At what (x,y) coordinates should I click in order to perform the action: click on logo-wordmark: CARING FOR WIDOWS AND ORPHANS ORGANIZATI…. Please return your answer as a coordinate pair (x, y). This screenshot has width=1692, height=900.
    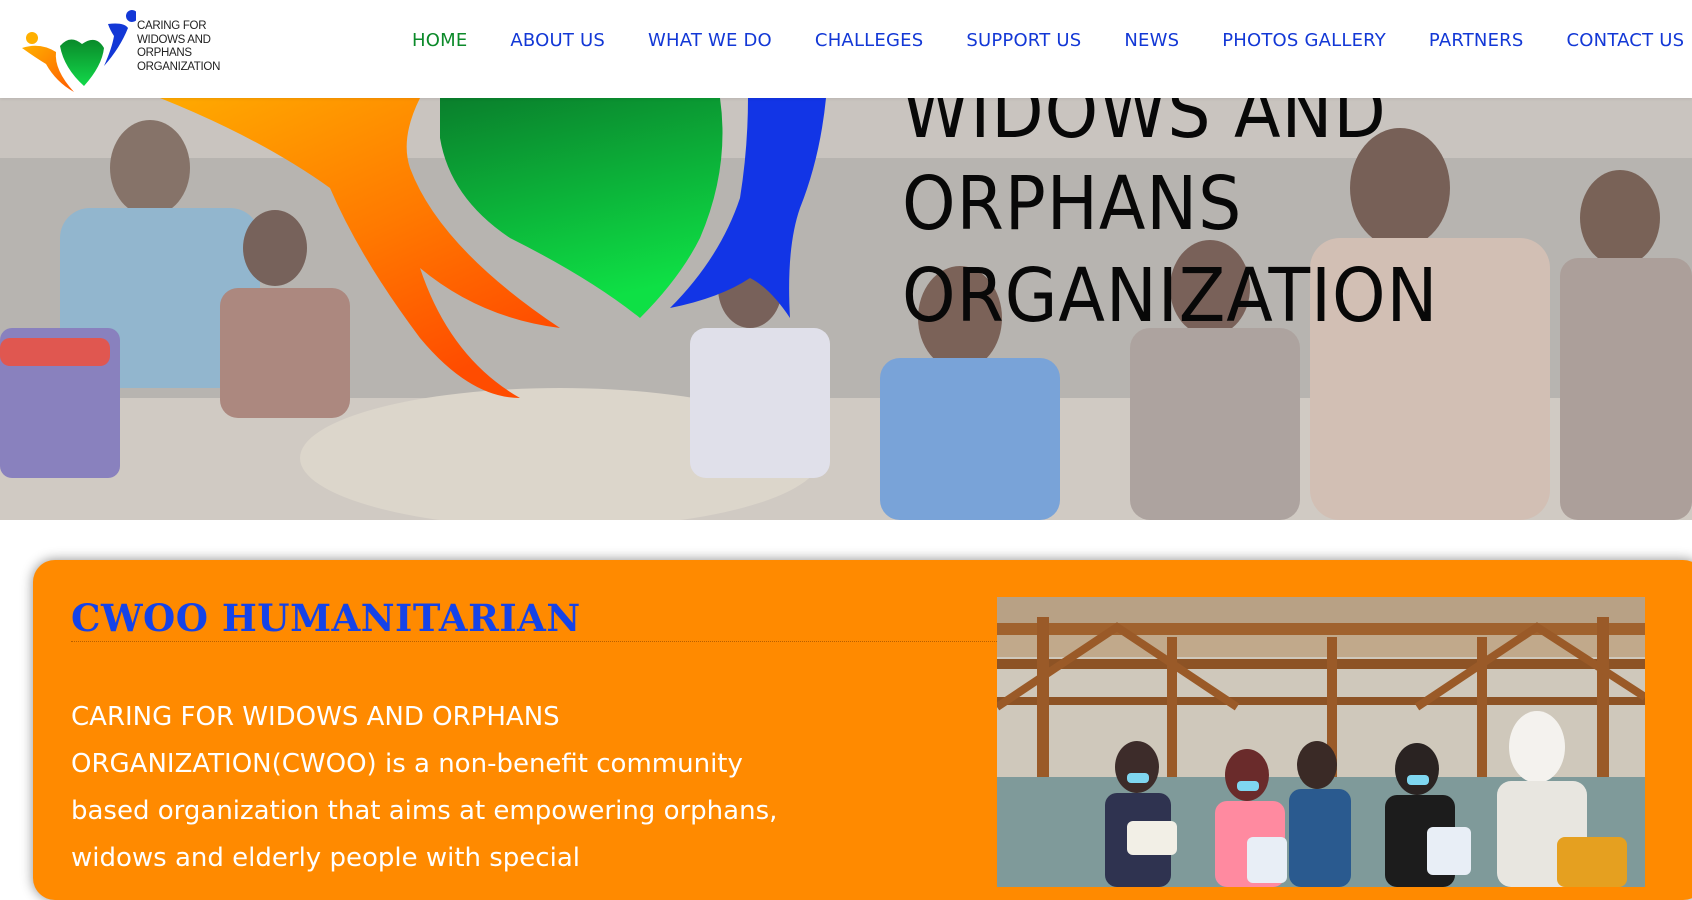
    Looking at the image, I should click on (179, 46).